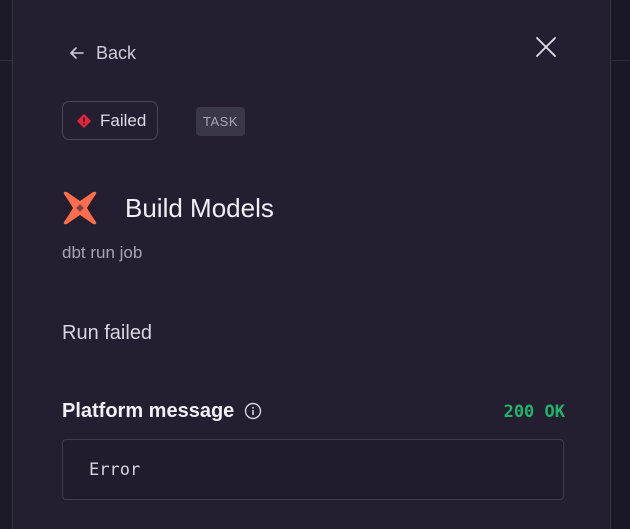 This screenshot has width=630, height=529. I want to click on back-button-label: Back, so click(116, 52).